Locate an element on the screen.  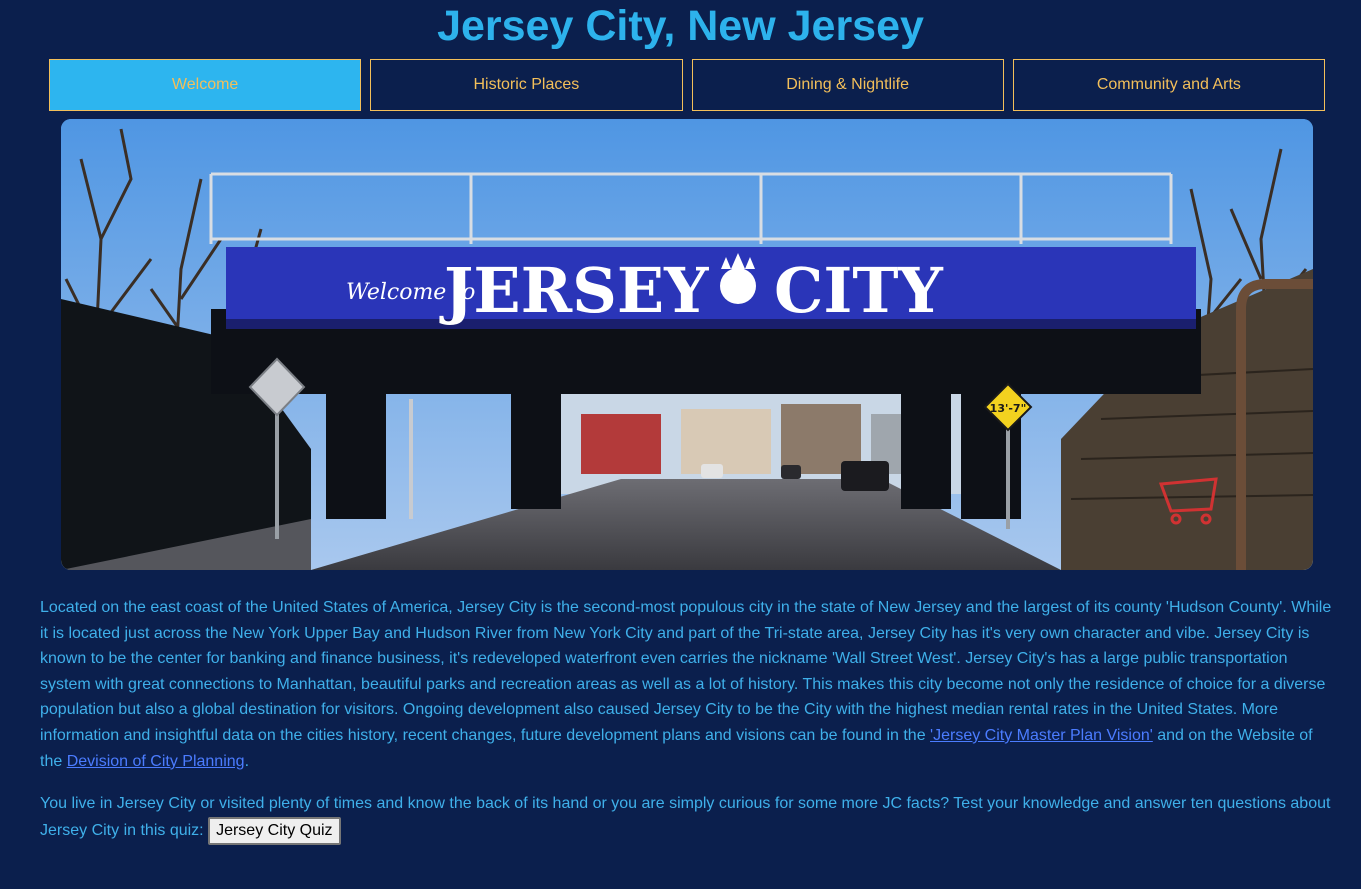
tab-welcome: Welcome is located at coordinates (205, 85).